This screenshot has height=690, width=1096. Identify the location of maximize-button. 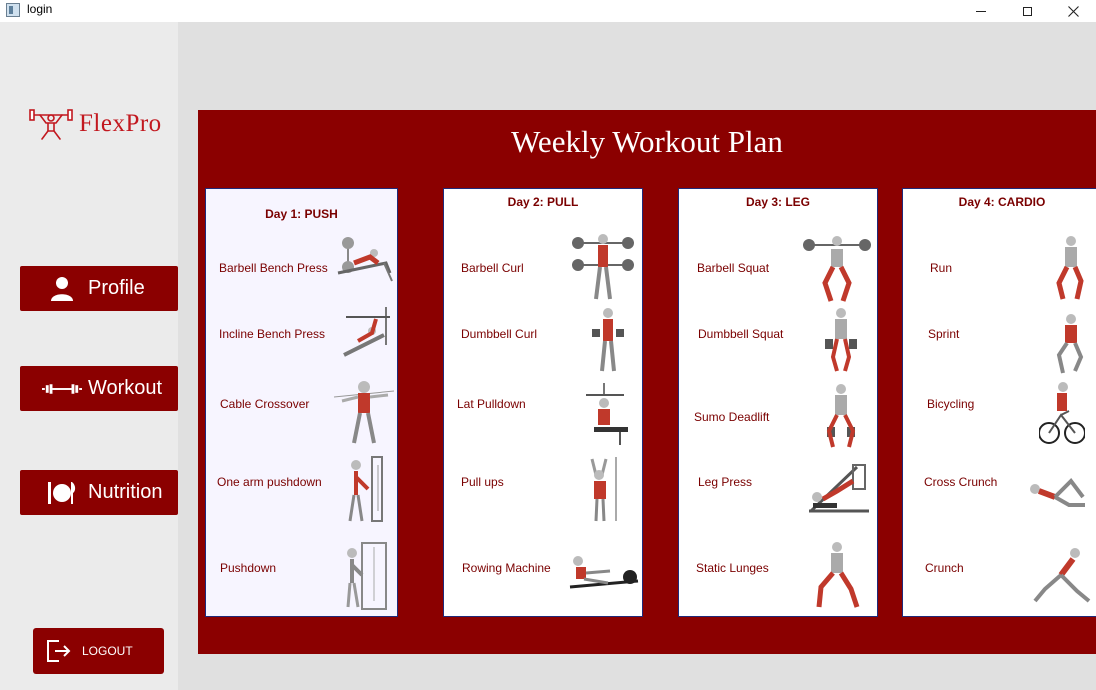
(1027, 11).